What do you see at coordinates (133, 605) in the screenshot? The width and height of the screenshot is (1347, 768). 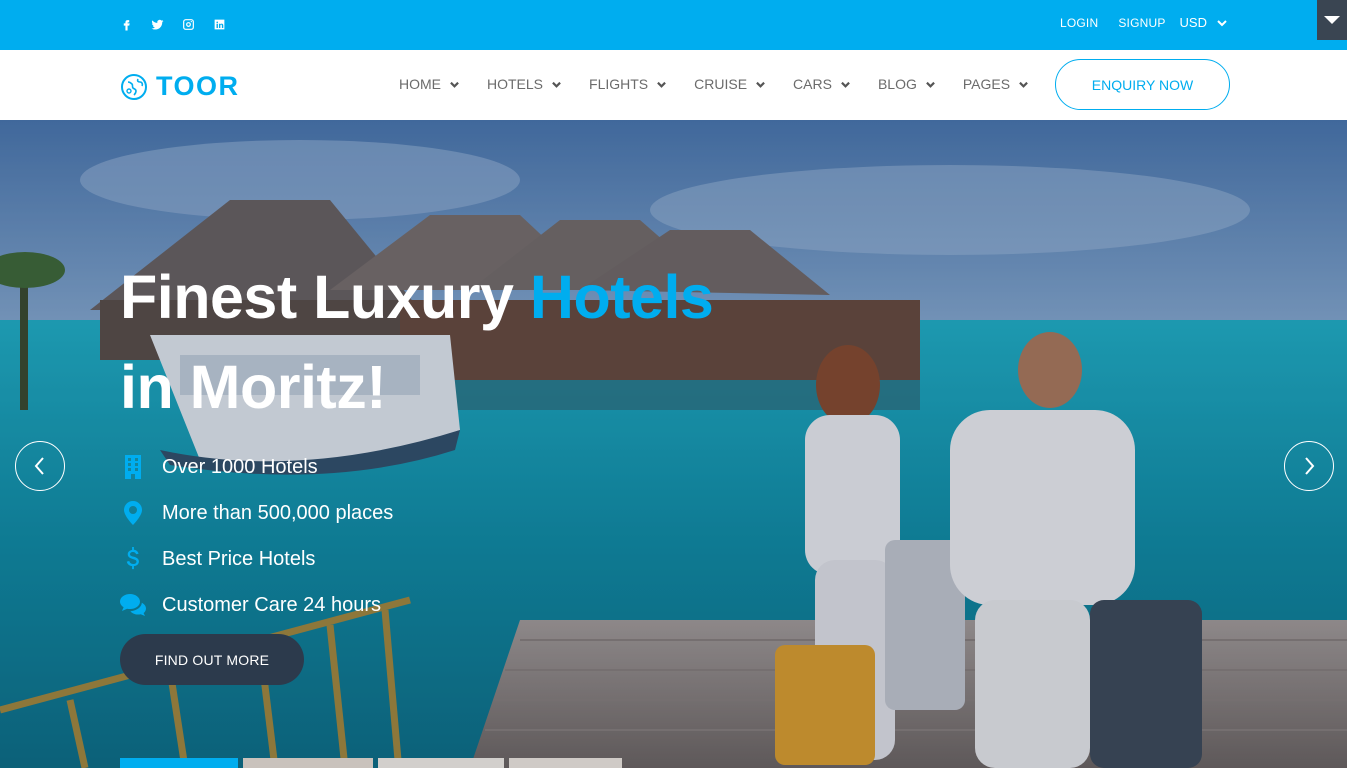 I see `chat-bubbles-icon` at bounding box center [133, 605].